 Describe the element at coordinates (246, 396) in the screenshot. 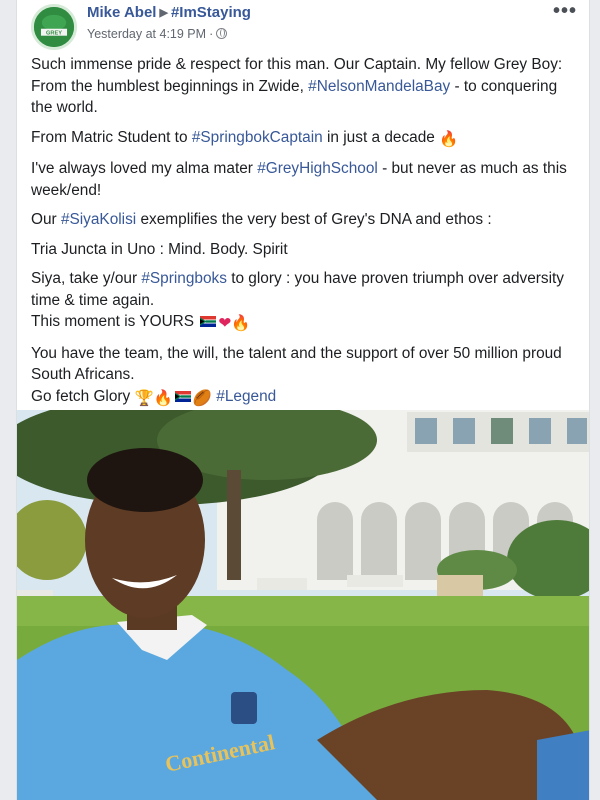

I see `hashtag-link: #Legend` at that location.